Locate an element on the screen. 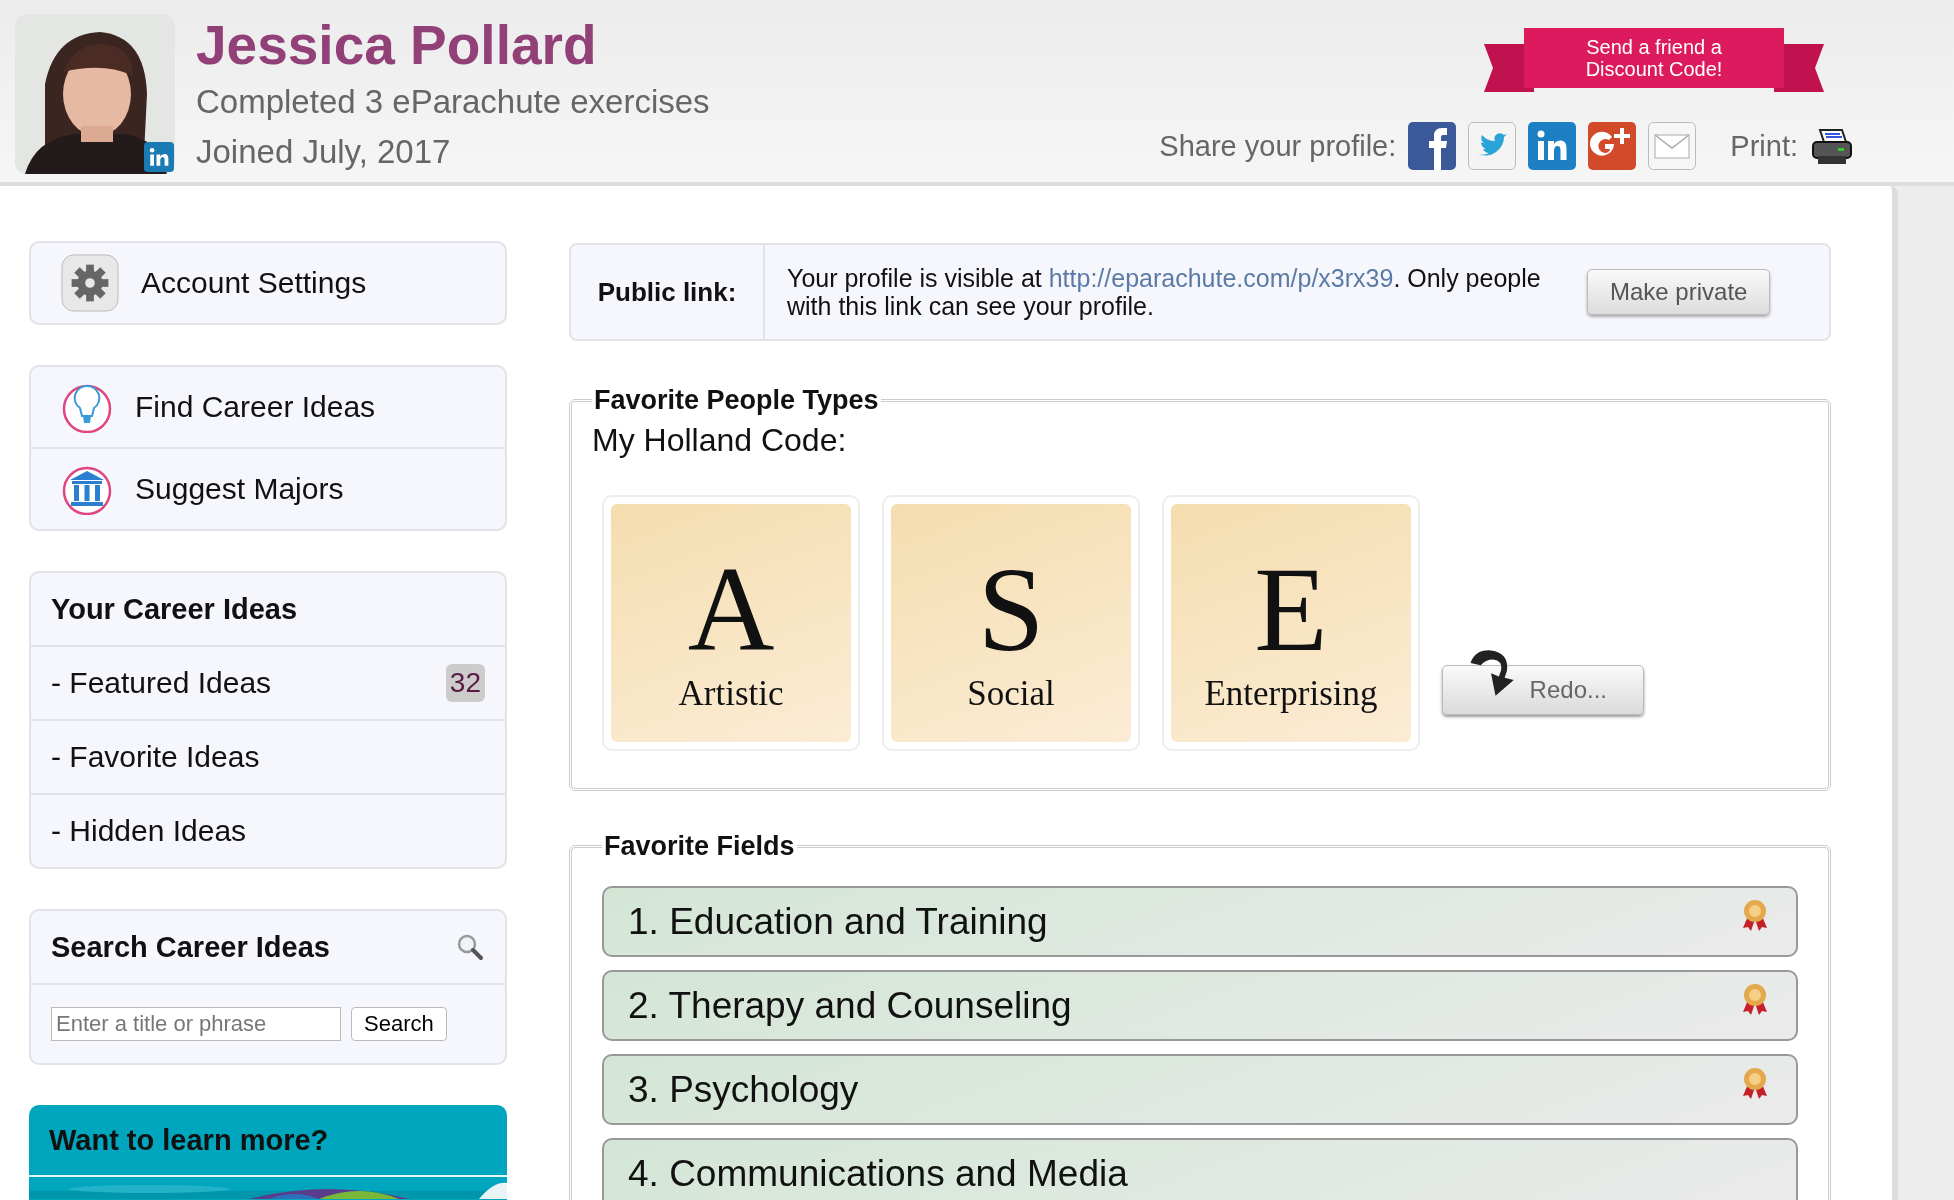  sidebar-item: - Hidden Ideas is located at coordinates (268, 830).